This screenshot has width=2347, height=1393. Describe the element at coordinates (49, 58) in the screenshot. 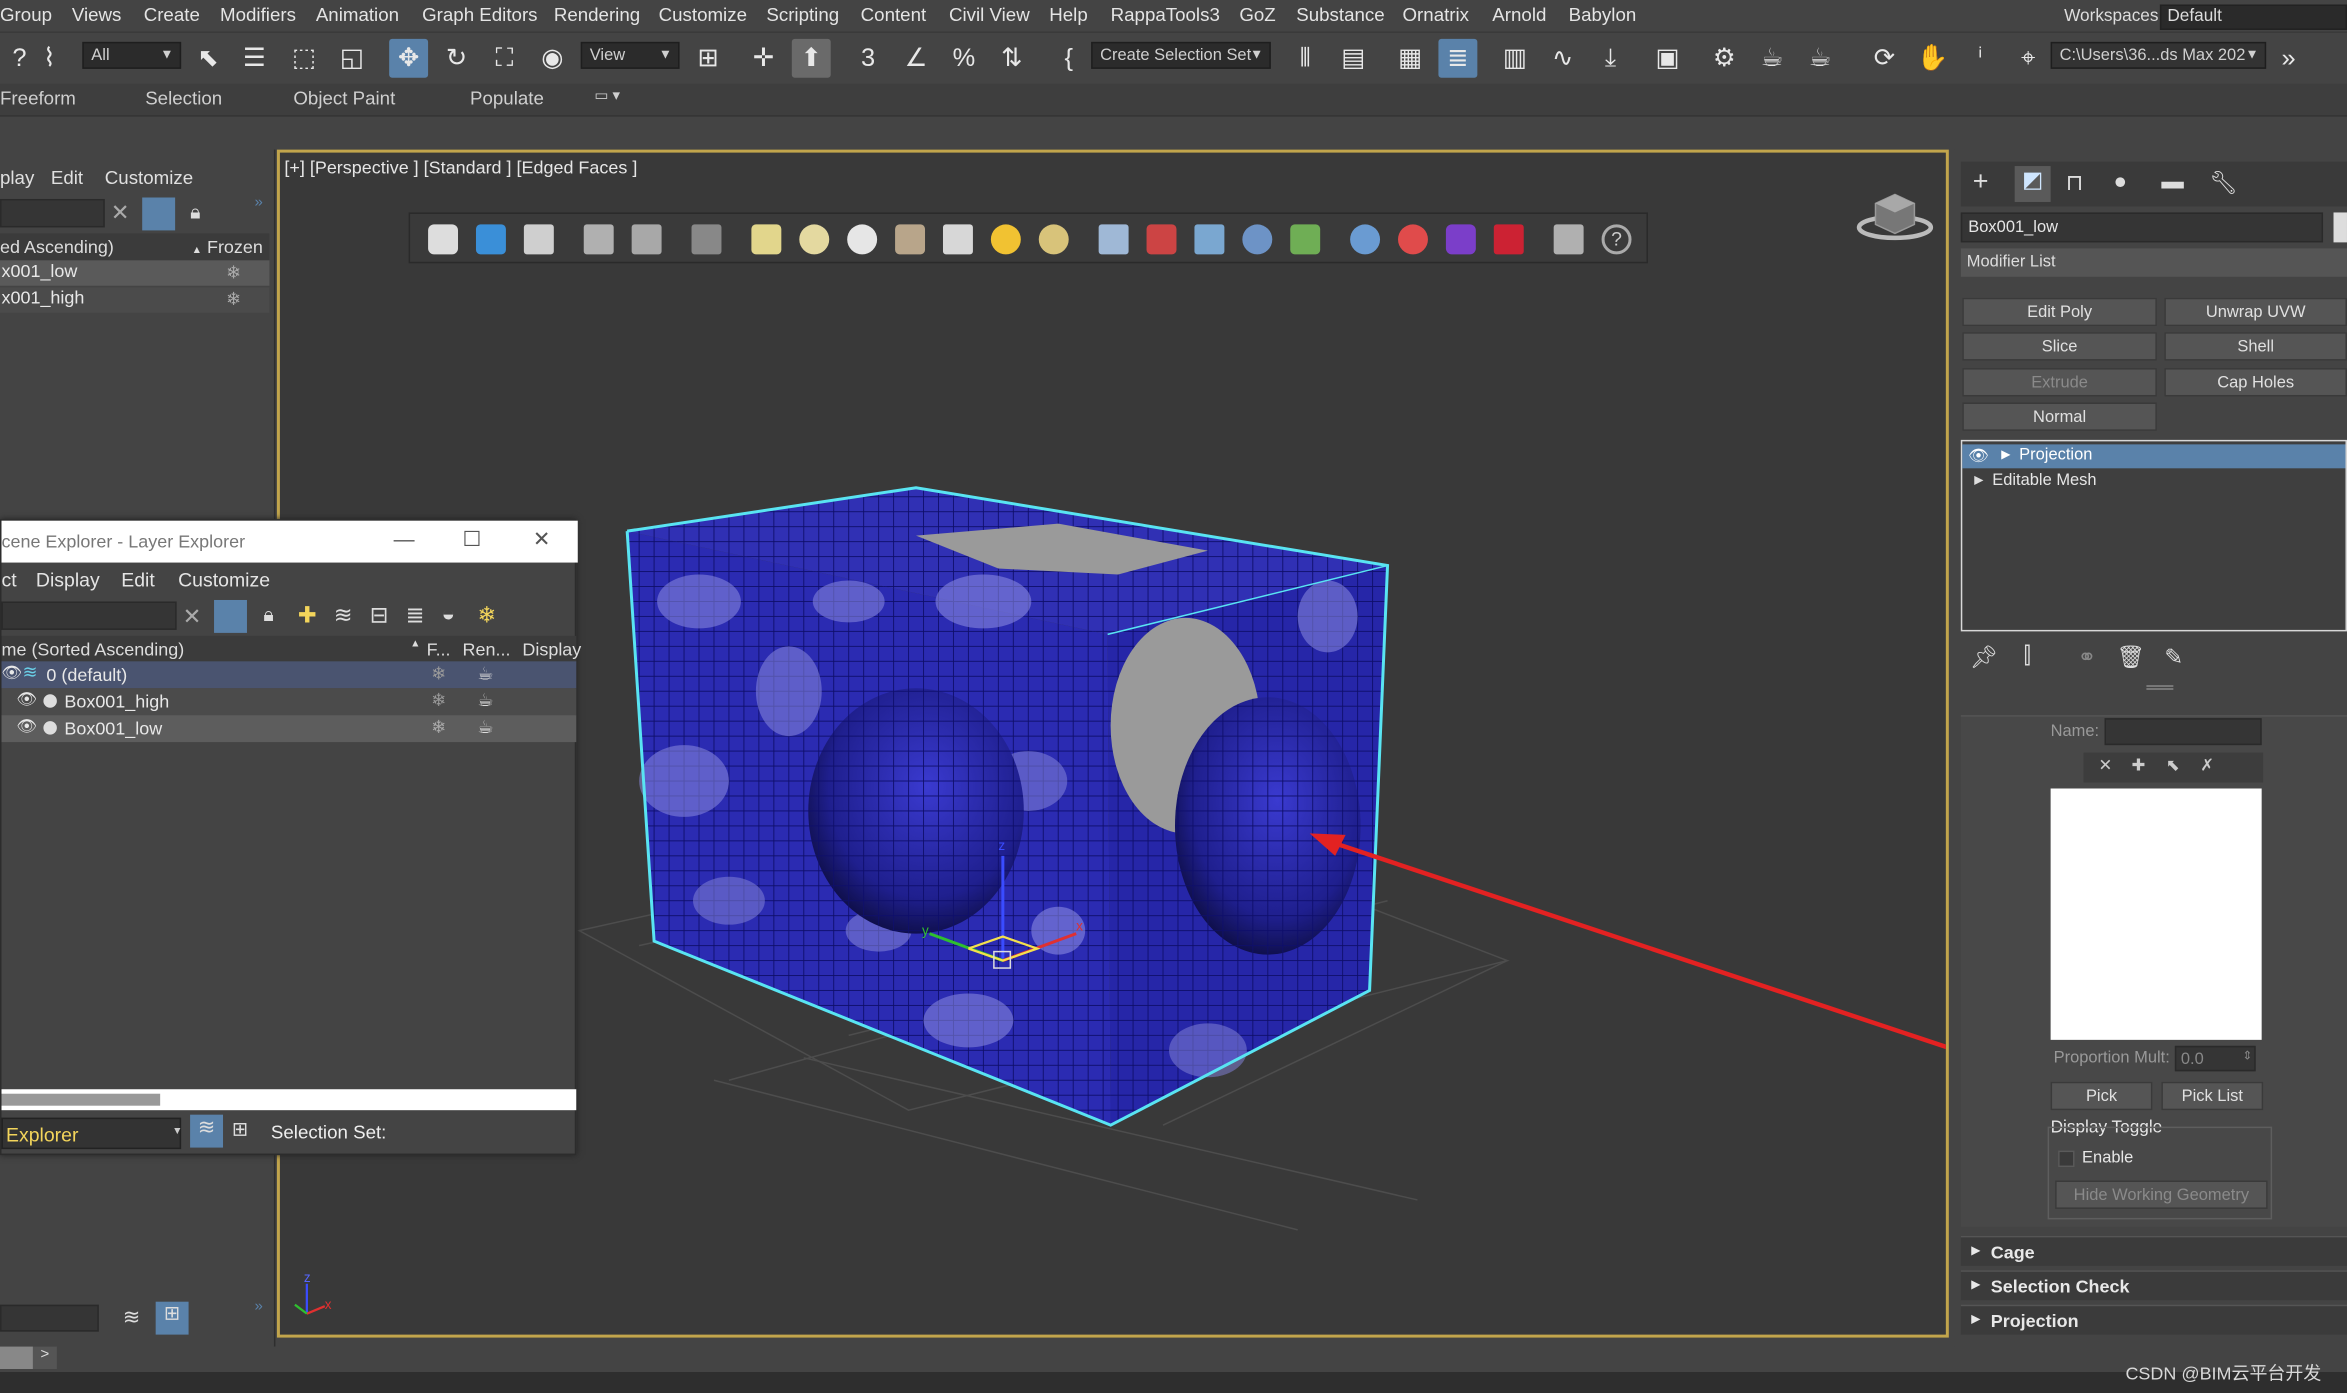

I see `link-icon: ⌇` at that location.